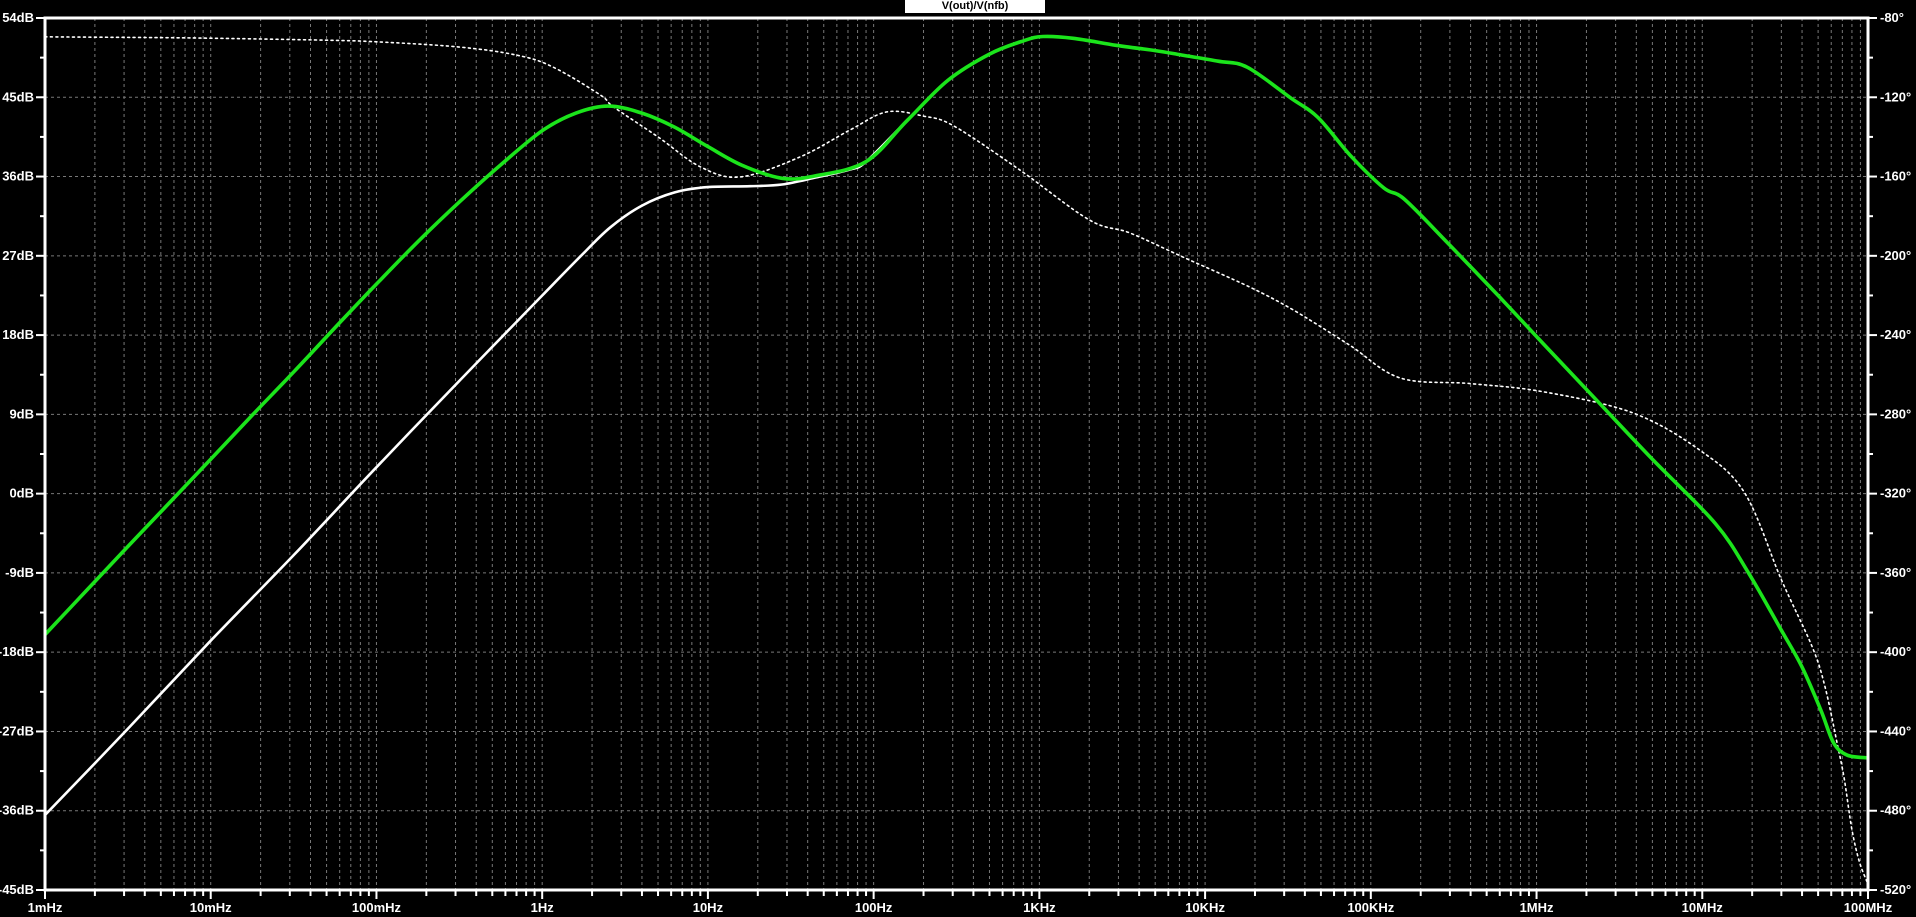  I want to click on y-left-axis-label: 36dB, so click(18, 176).